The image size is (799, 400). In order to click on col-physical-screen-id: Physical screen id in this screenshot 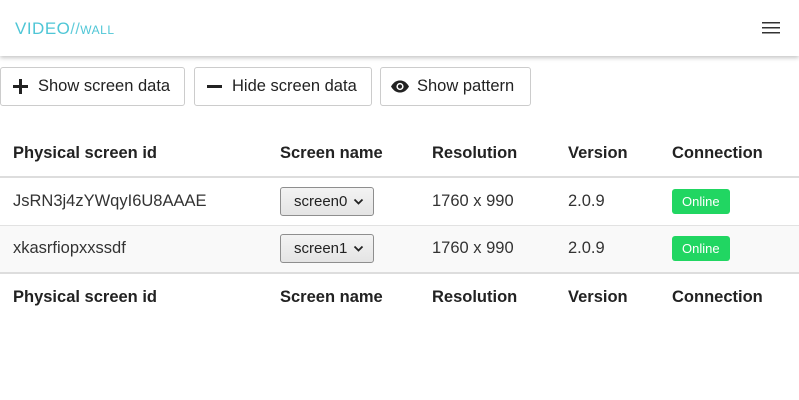, I will do `click(133, 153)`.